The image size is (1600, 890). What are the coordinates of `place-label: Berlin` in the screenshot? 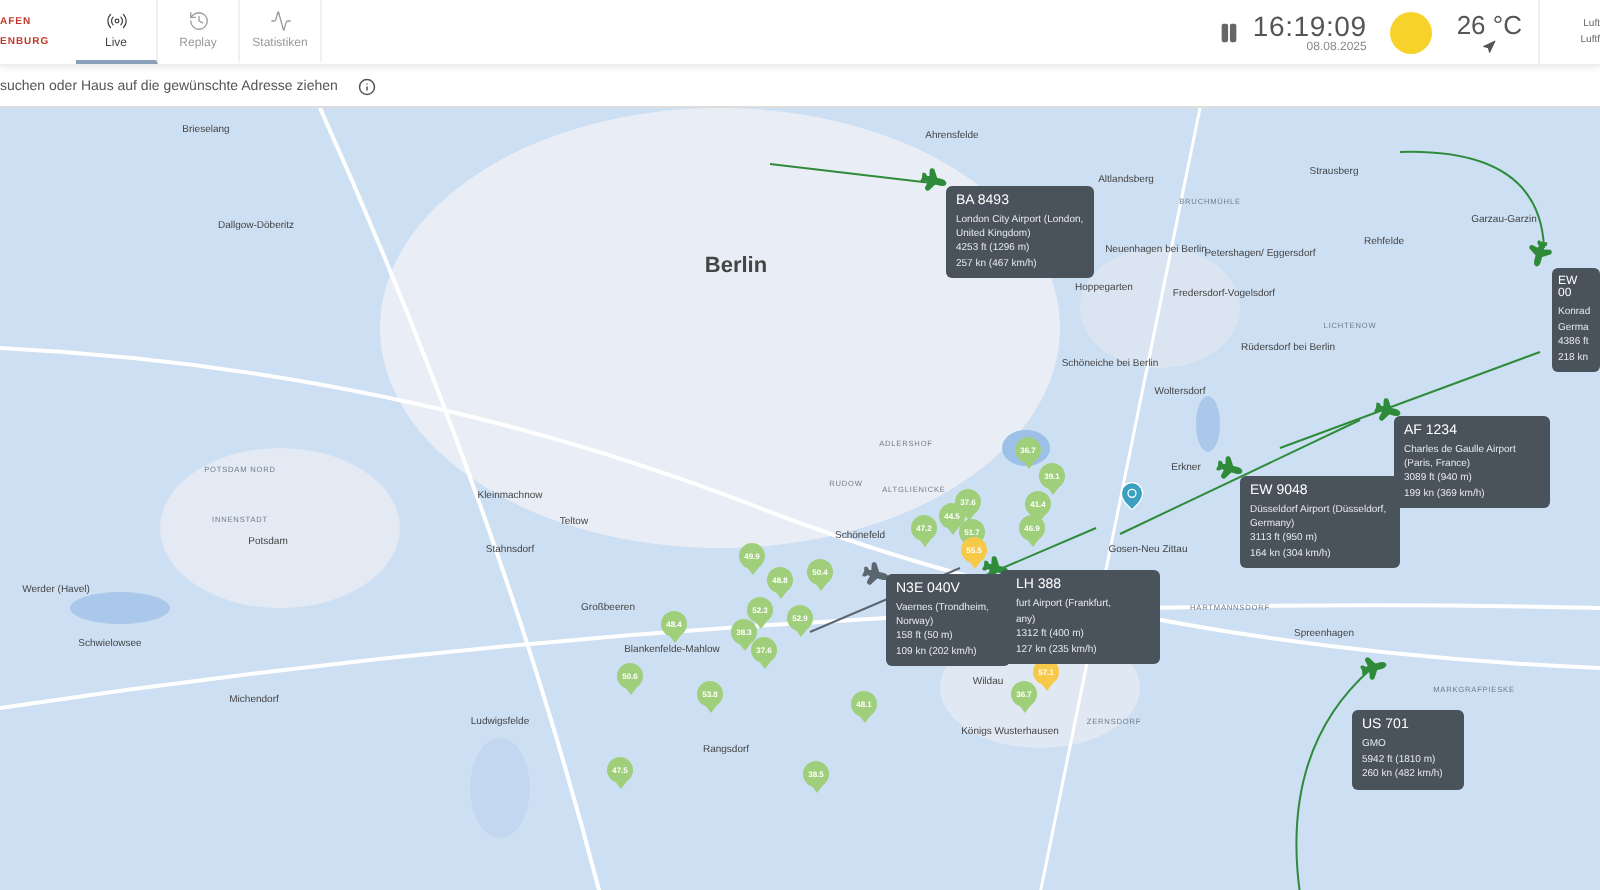 It's located at (736, 266).